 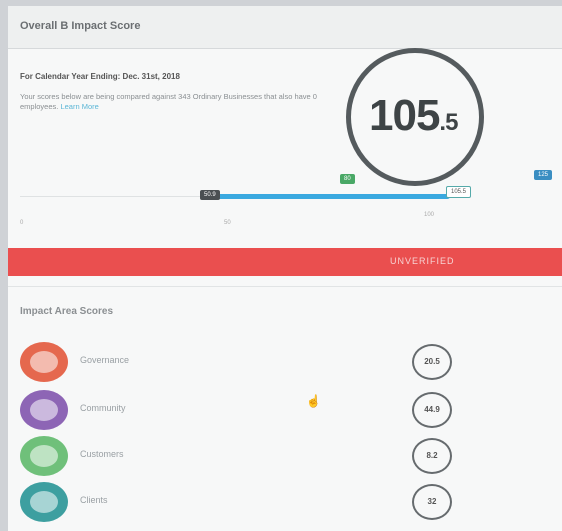 I want to click on score-marker-top: 125, so click(x=543, y=175).